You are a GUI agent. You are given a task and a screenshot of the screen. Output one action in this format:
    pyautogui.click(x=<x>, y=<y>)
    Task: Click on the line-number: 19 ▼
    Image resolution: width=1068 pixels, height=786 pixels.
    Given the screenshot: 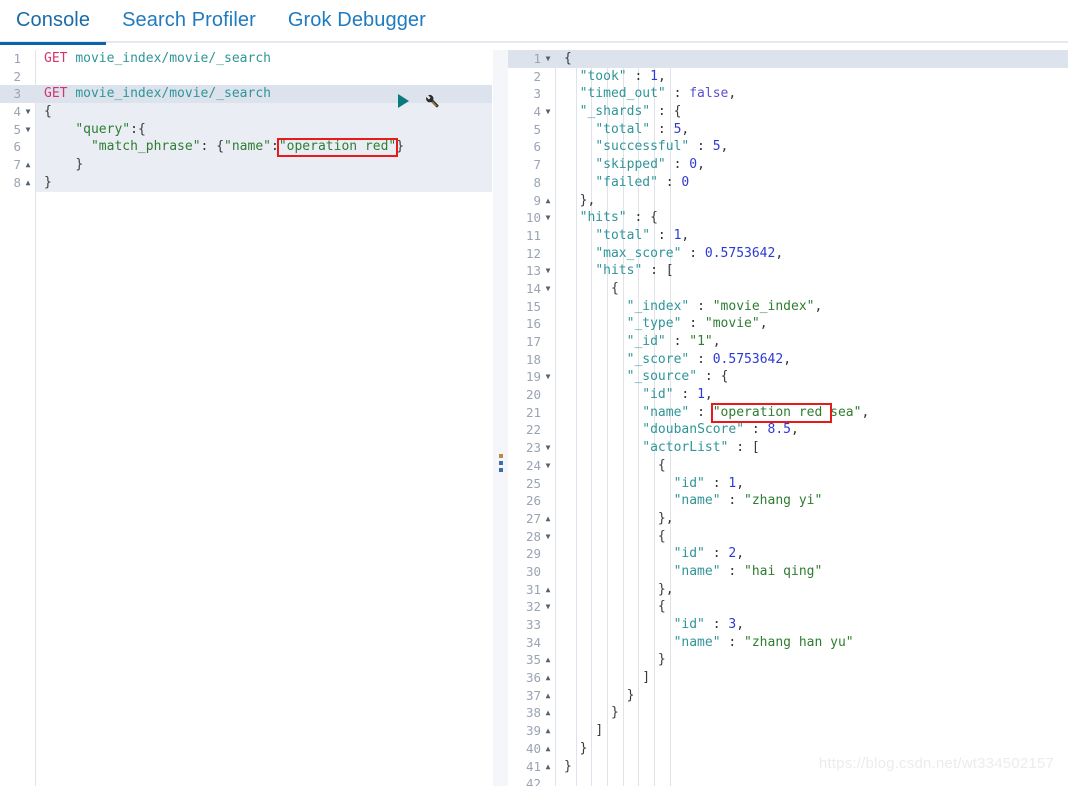 What is the action you would take?
    pyautogui.click(x=531, y=377)
    